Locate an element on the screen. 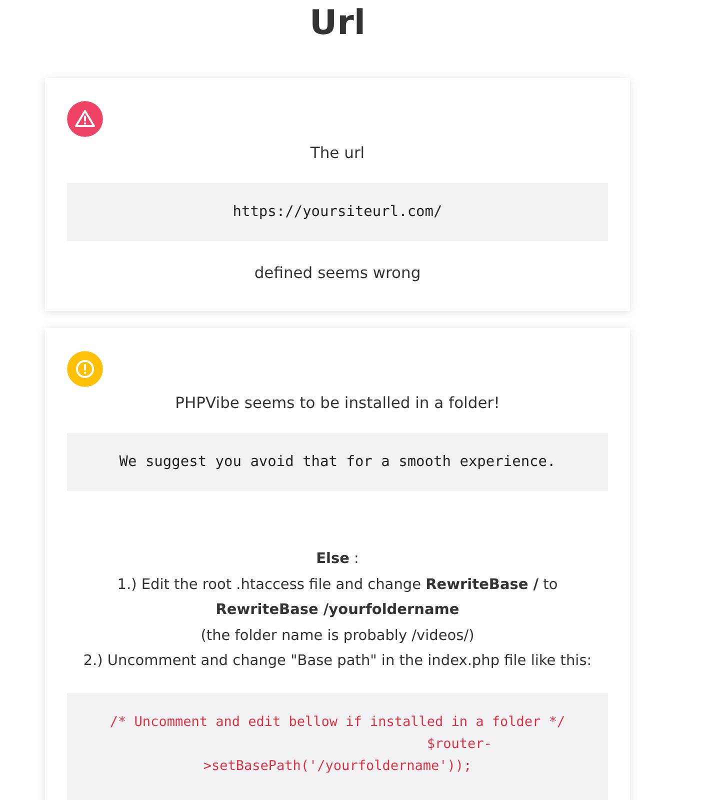 The height and width of the screenshot is (800, 721). exclamation-icon is located at coordinates (85, 369).